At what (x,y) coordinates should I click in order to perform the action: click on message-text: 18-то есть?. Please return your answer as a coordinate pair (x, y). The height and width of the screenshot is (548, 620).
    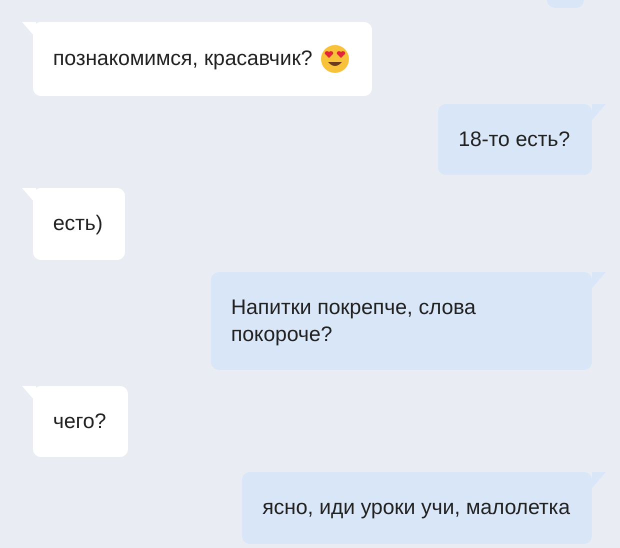
    Looking at the image, I should click on (514, 140).